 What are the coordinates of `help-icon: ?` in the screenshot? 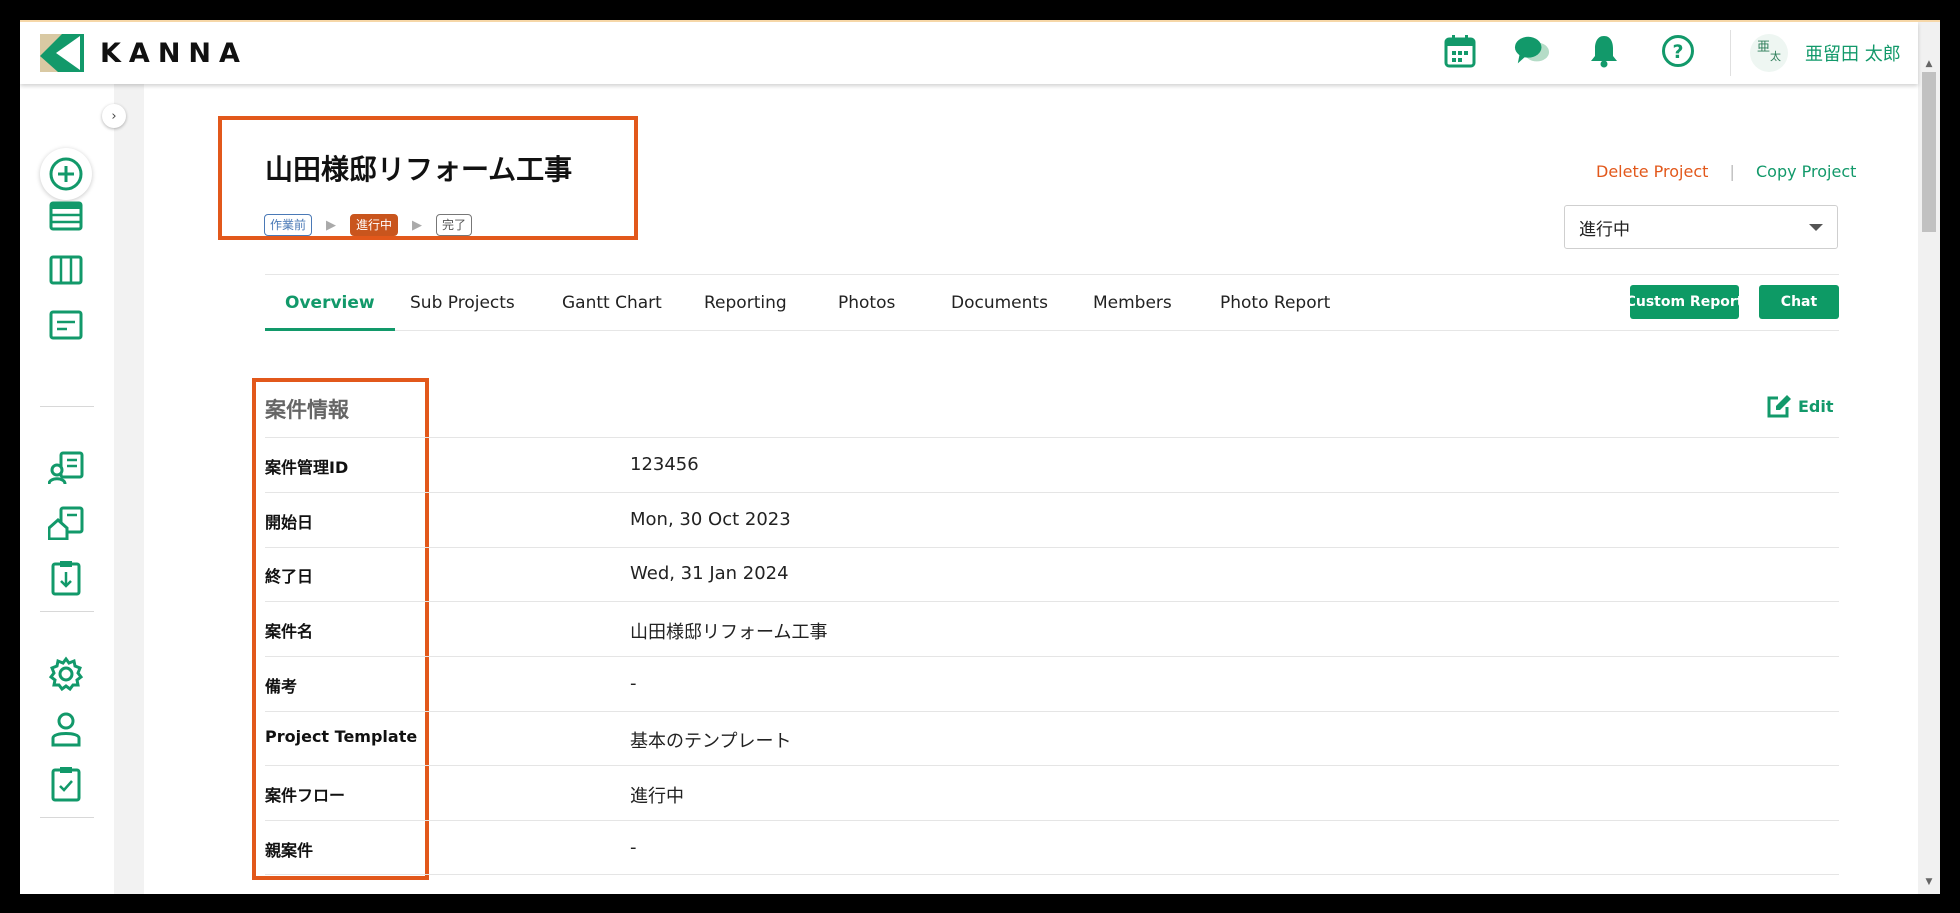 It's located at (1678, 51).